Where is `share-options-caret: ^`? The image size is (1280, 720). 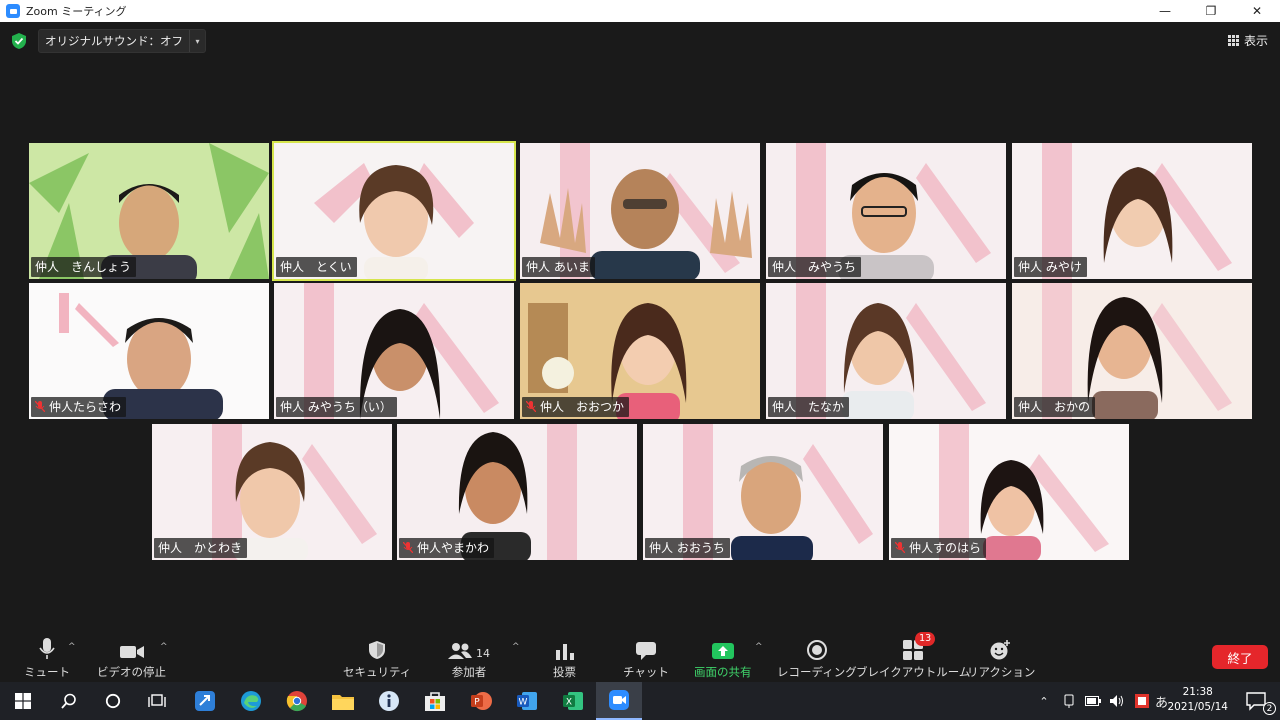 share-options-caret: ^ is located at coordinates (759, 647).